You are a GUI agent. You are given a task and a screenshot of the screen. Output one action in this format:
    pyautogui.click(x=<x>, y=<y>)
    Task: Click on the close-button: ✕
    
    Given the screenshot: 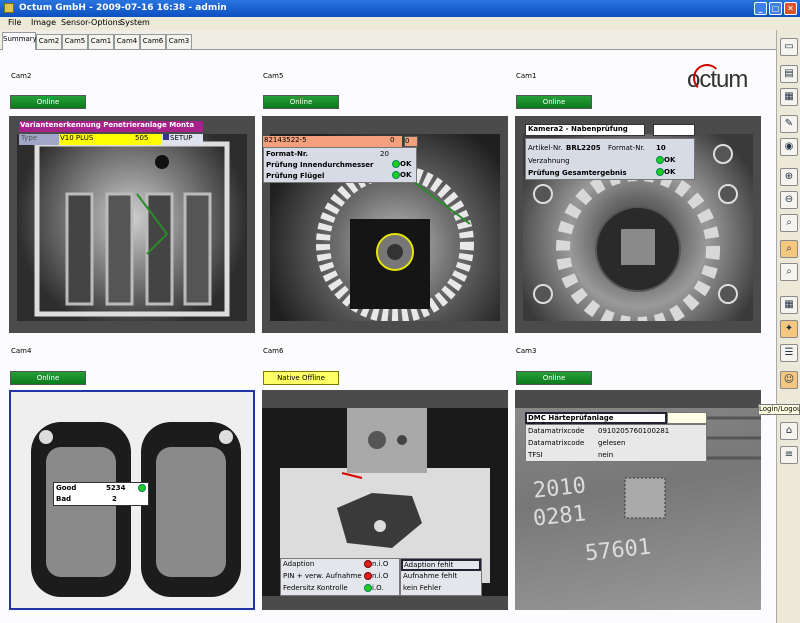 What is the action you would take?
    pyautogui.click(x=790, y=8)
    